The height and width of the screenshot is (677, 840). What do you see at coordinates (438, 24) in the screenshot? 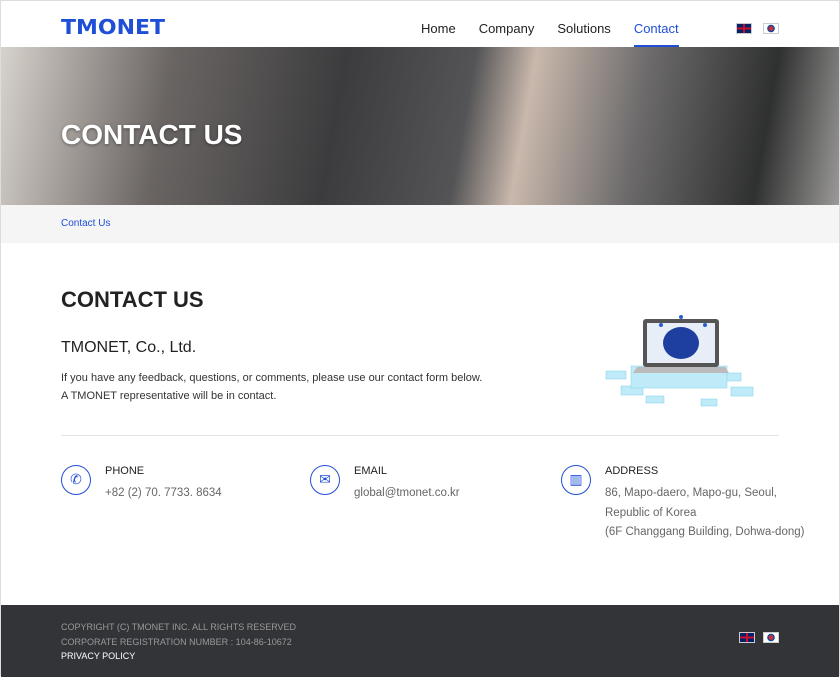
I see `nav-home: Home` at bounding box center [438, 24].